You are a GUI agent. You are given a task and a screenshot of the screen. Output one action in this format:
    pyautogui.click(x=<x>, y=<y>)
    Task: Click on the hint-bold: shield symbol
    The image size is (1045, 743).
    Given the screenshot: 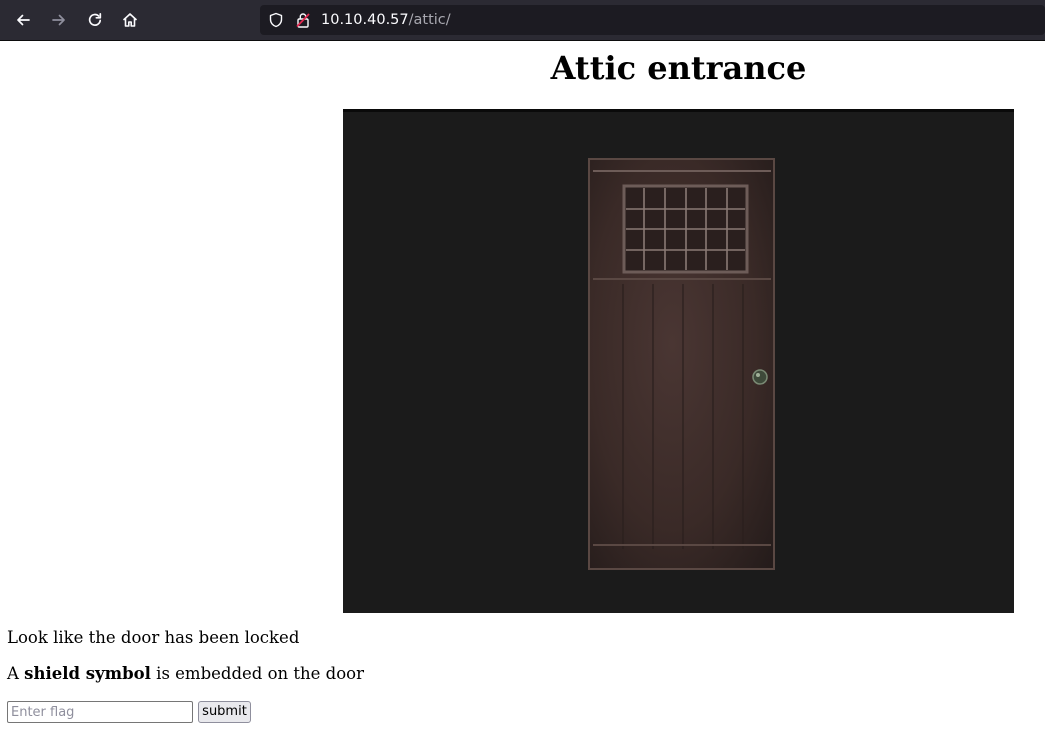 What is the action you would take?
    pyautogui.click(x=87, y=673)
    